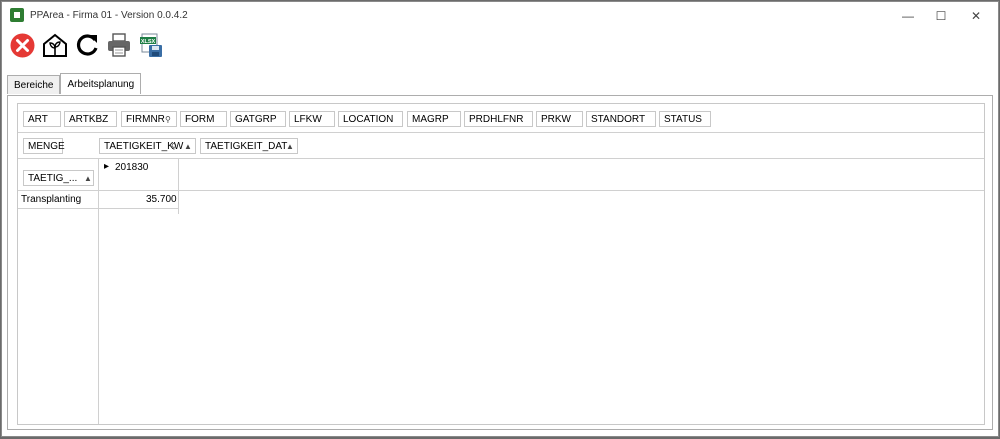 This screenshot has height=439, width=1000. What do you see at coordinates (90, 119) in the screenshot?
I see `filter-field-artkbz: ARTKBZ` at bounding box center [90, 119].